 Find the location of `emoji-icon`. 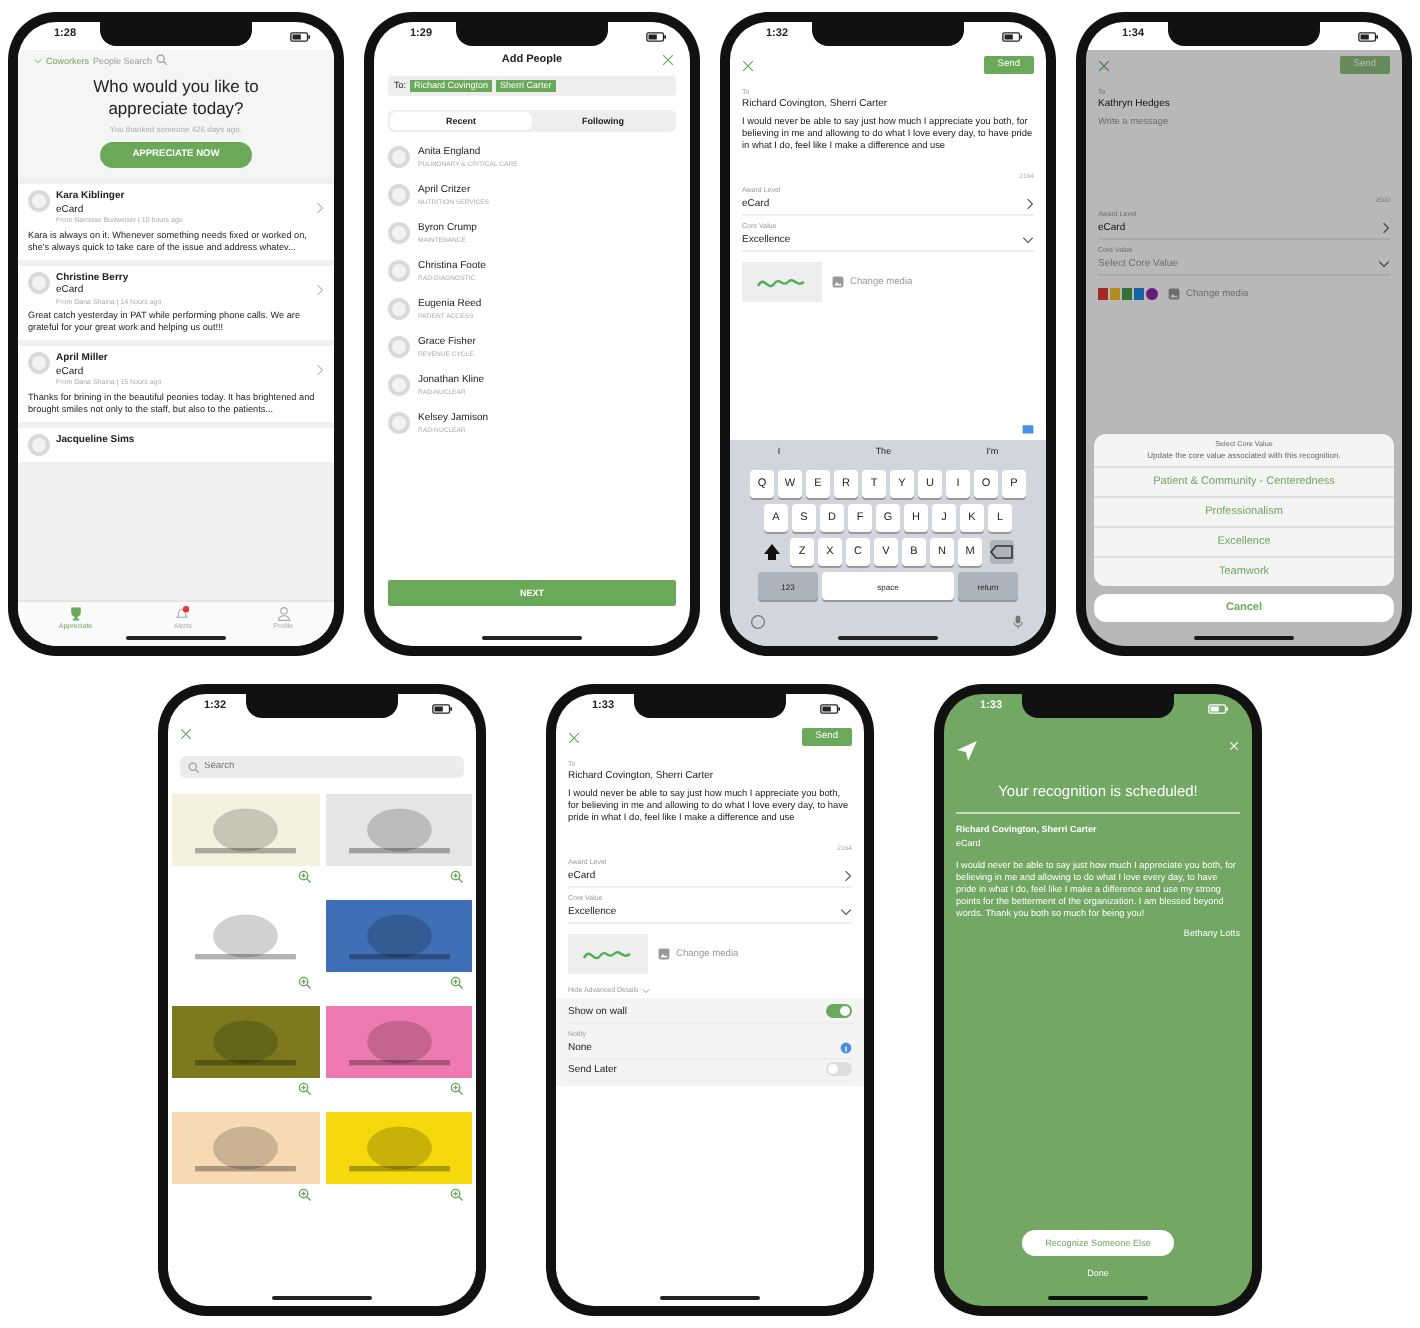

emoji-icon is located at coordinates (758, 622).